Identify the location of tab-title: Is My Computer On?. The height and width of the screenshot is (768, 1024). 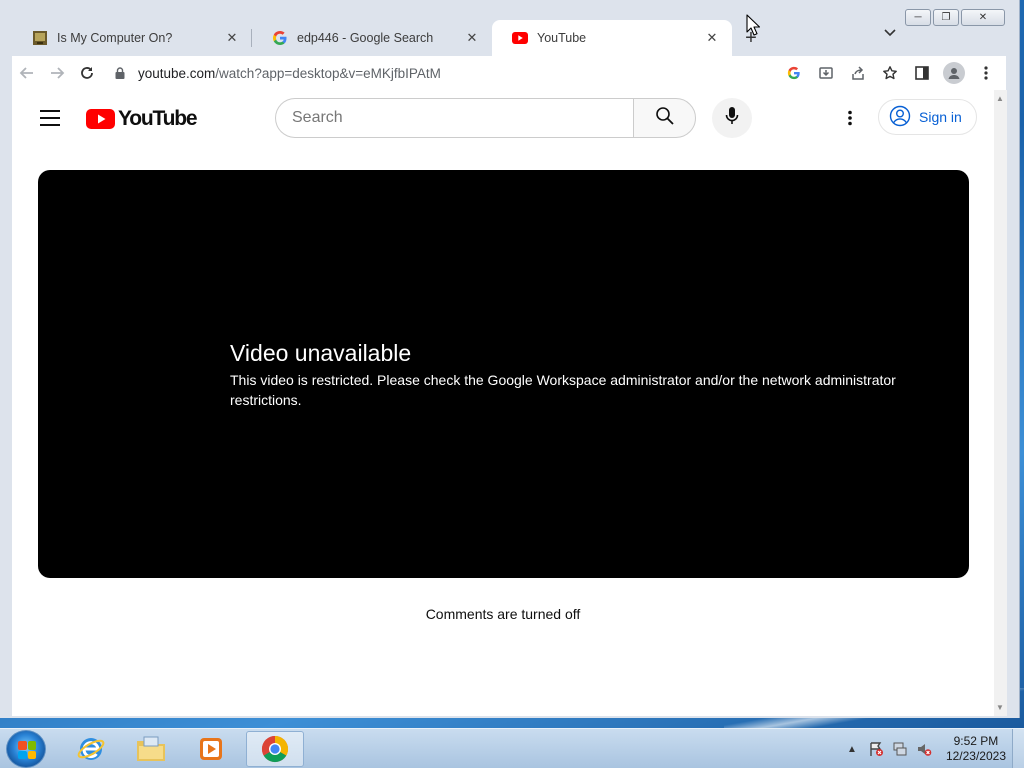
(115, 38).